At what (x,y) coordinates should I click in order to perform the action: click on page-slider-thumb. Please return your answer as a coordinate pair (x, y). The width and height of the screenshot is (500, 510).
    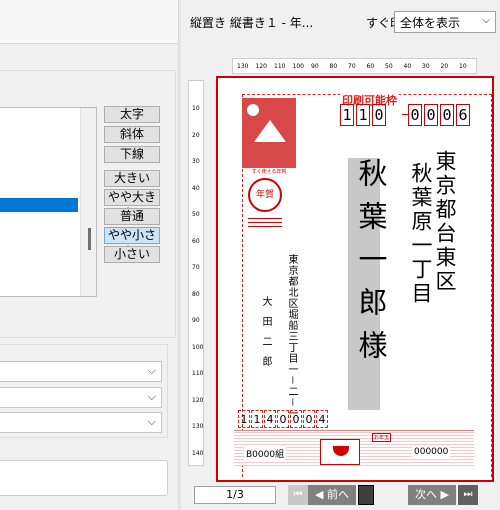
    Looking at the image, I should click on (366, 495).